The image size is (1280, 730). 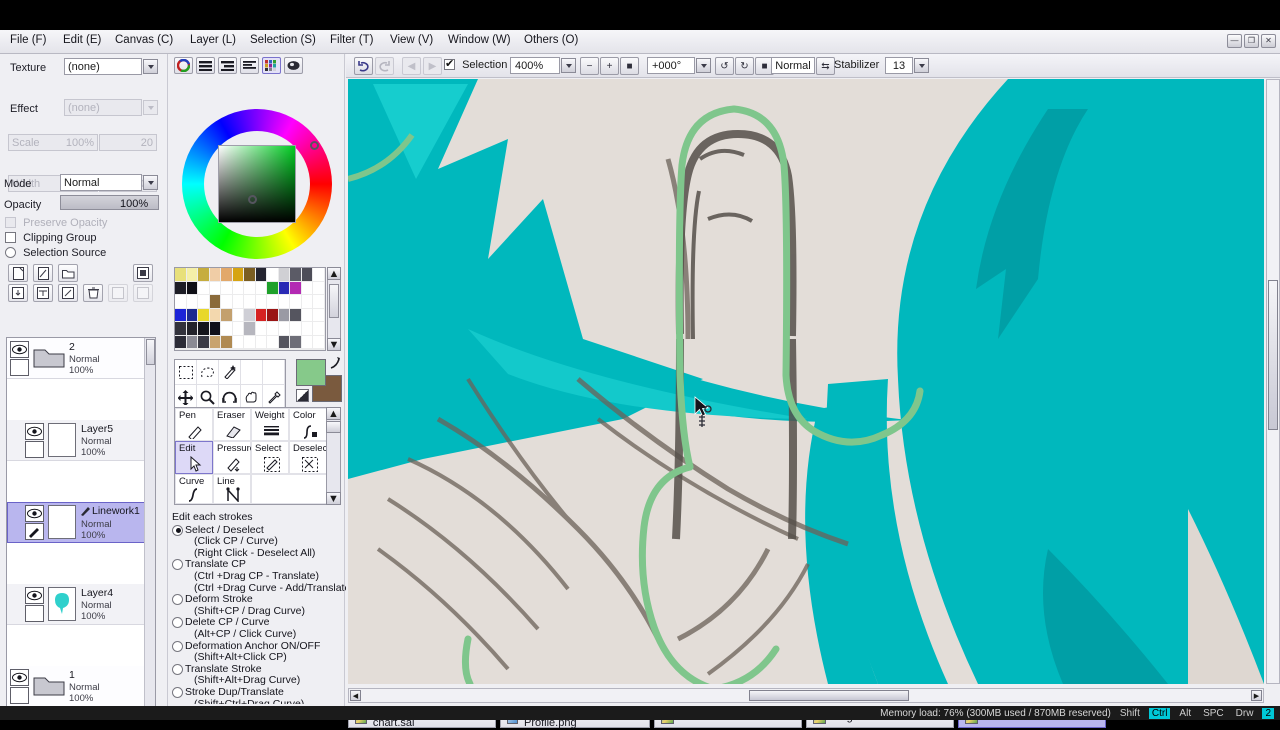 What do you see at coordinates (101, 182) in the screenshot?
I see `blend-mode-select: Normal` at bounding box center [101, 182].